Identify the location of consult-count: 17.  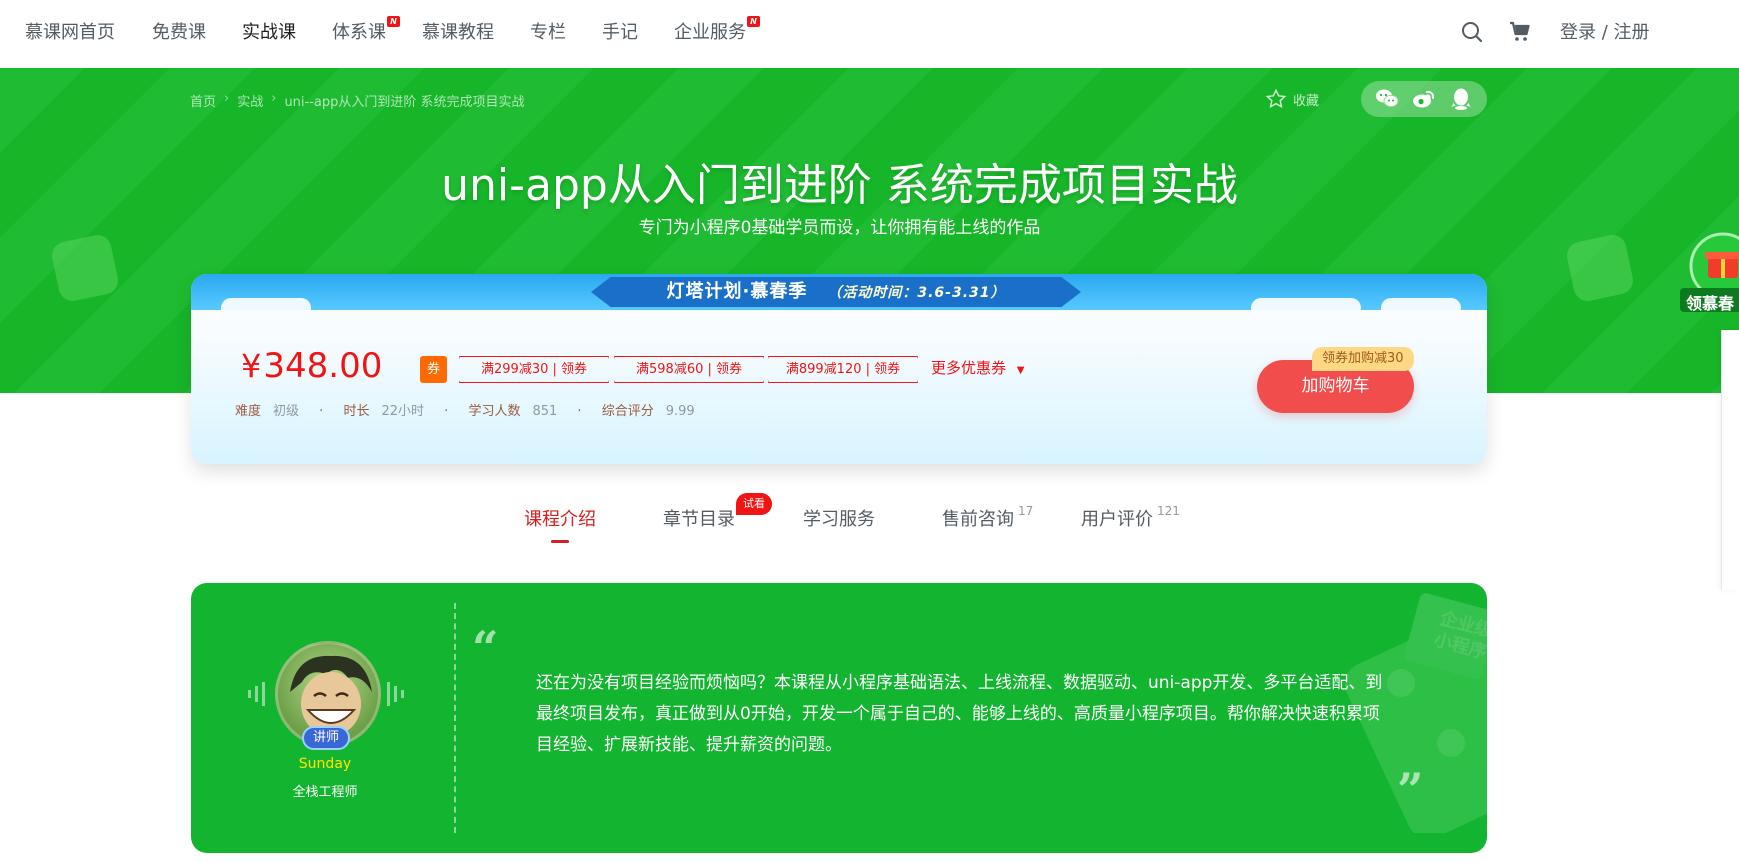
(1026, 511).